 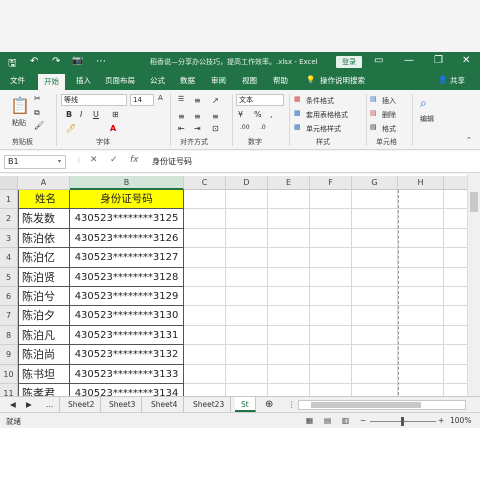 What do you see at coordinates (71, 128) in the screenshot?
I see `fill-color-icon: 🖊` at bounding box center [71, 128].